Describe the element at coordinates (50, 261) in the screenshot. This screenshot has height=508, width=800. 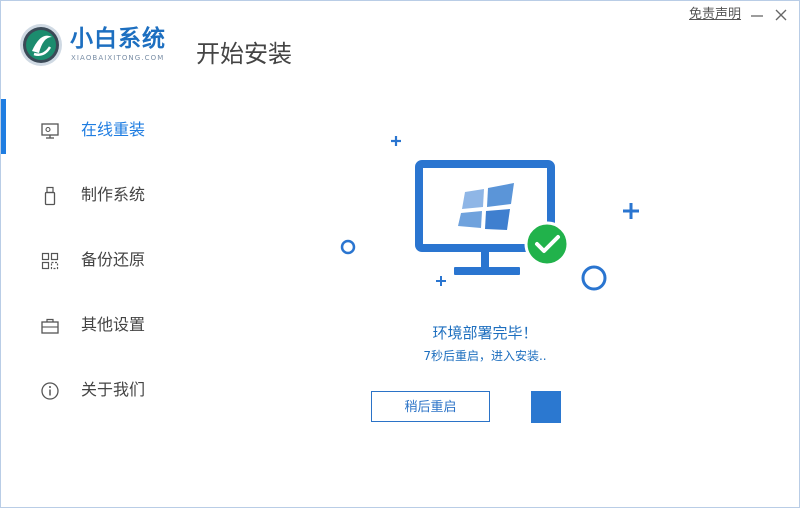
I see `backup-grid-icon` at that location.